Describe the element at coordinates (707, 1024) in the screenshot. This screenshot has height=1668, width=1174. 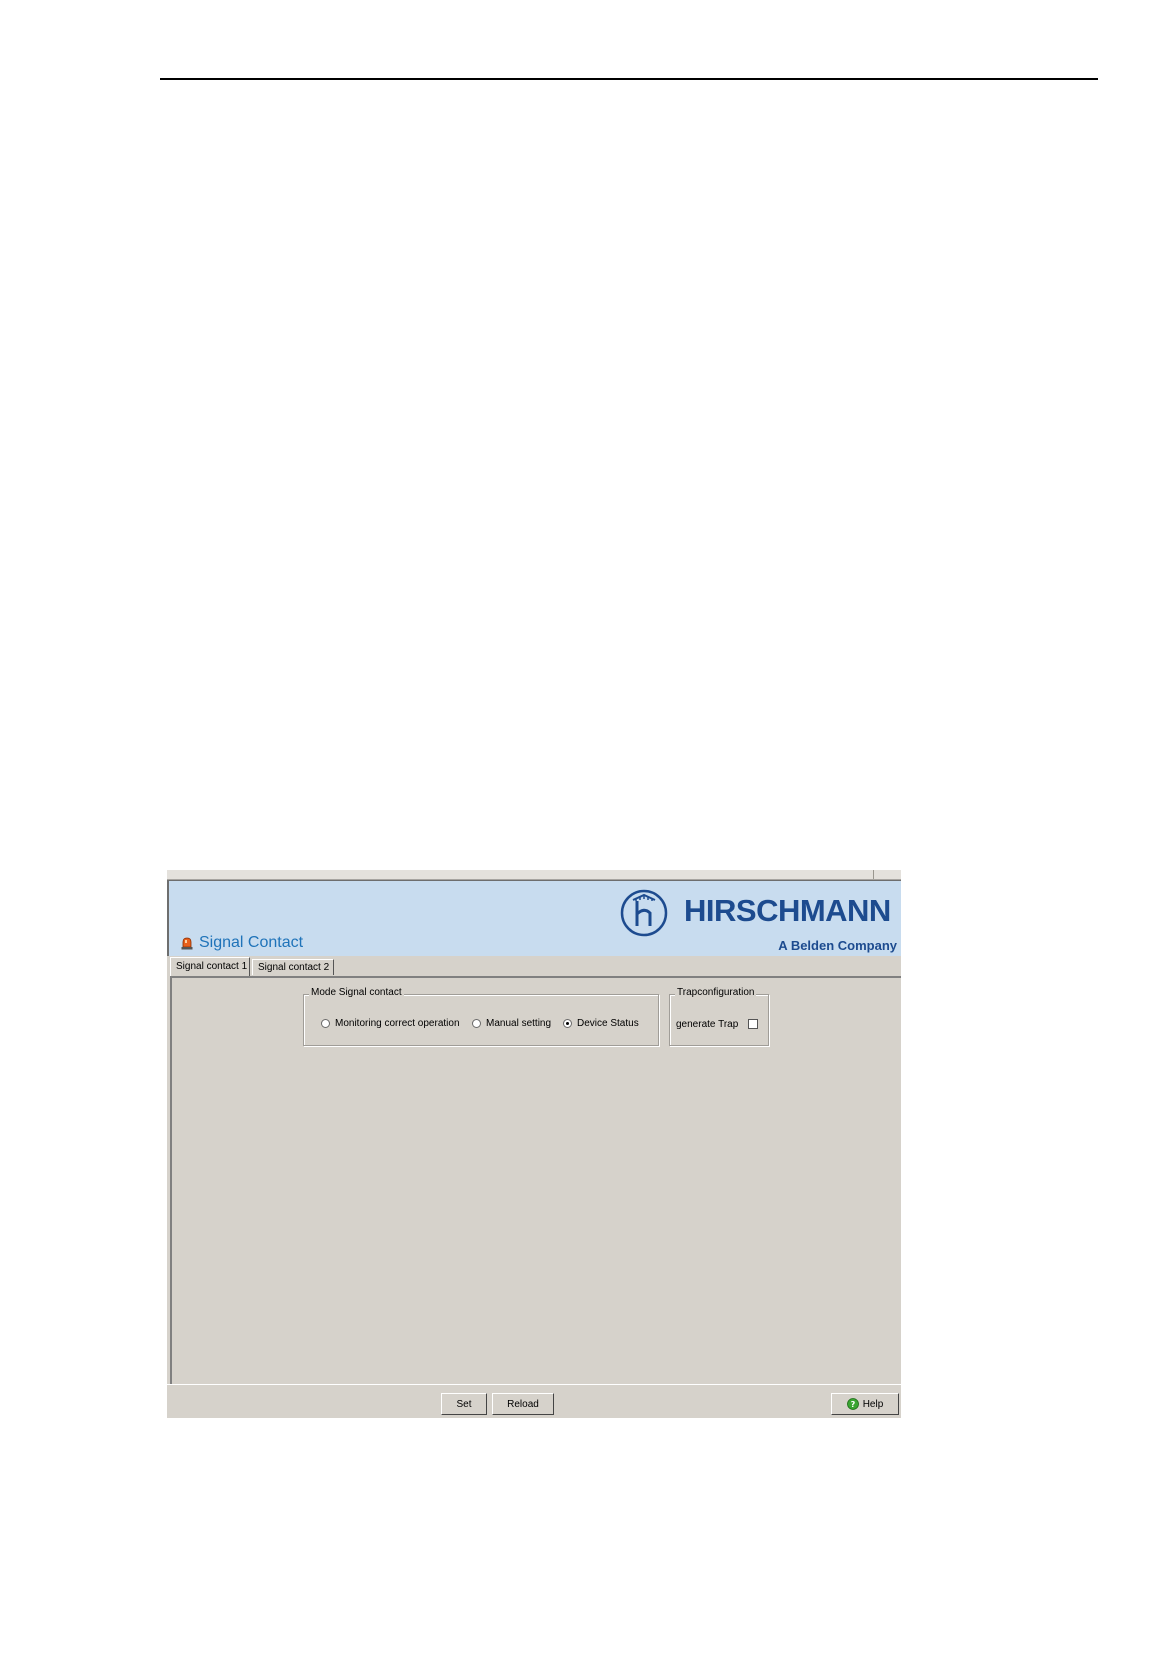
I see `generate-trap-label: generate Trap` at that location.